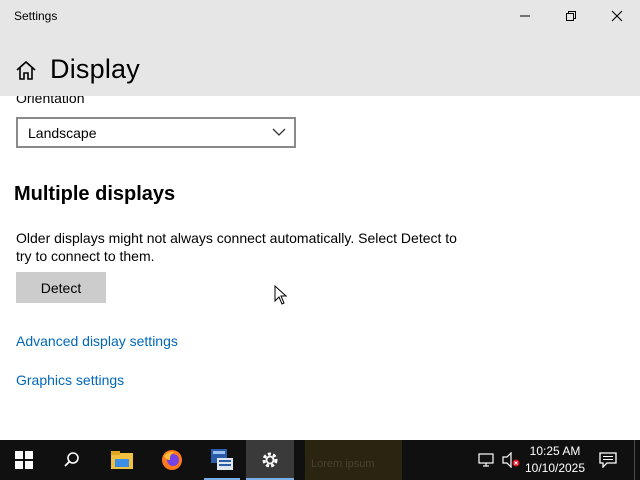 The width and height of the screenshot is (640, 480). What do you see at coordinates (70, 380) in the screenshot?
I see `graphics-settings-link: Graphics settings` at bounding box center [70, 380].